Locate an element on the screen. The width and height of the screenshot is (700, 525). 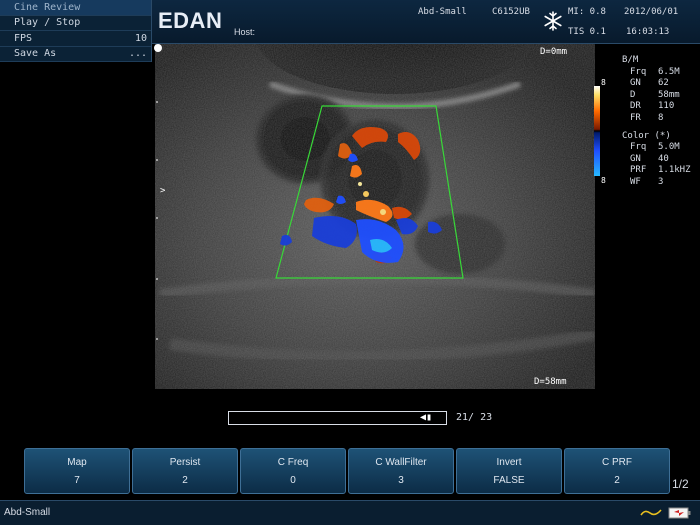
host-label: Host: is located at coordinates (245, 32).